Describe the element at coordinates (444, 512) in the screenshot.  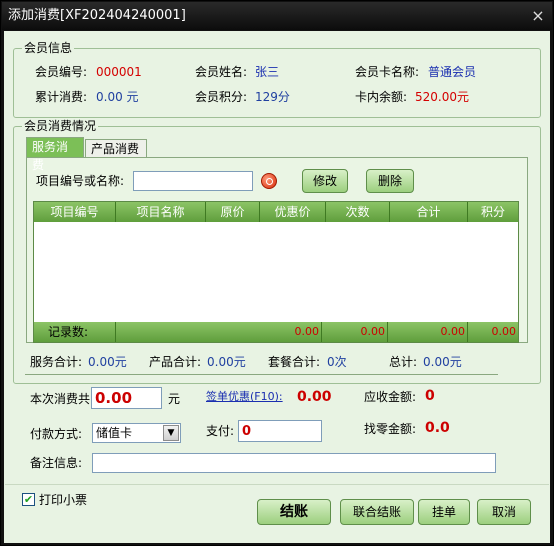
I see `hold-order-button: 挂单` at that location.